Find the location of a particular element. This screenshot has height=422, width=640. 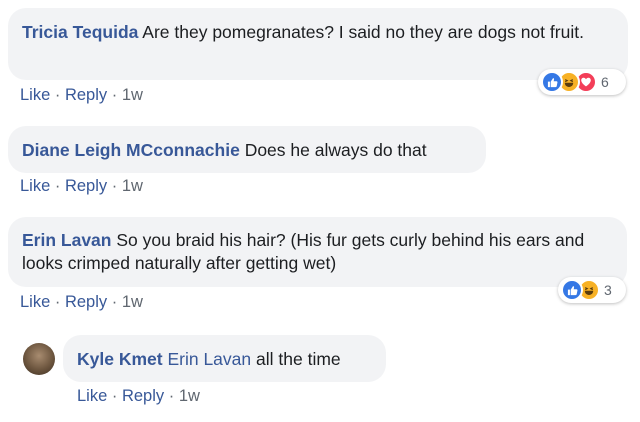

comment-text: Does he always do that is located at coordinates (335, 150).